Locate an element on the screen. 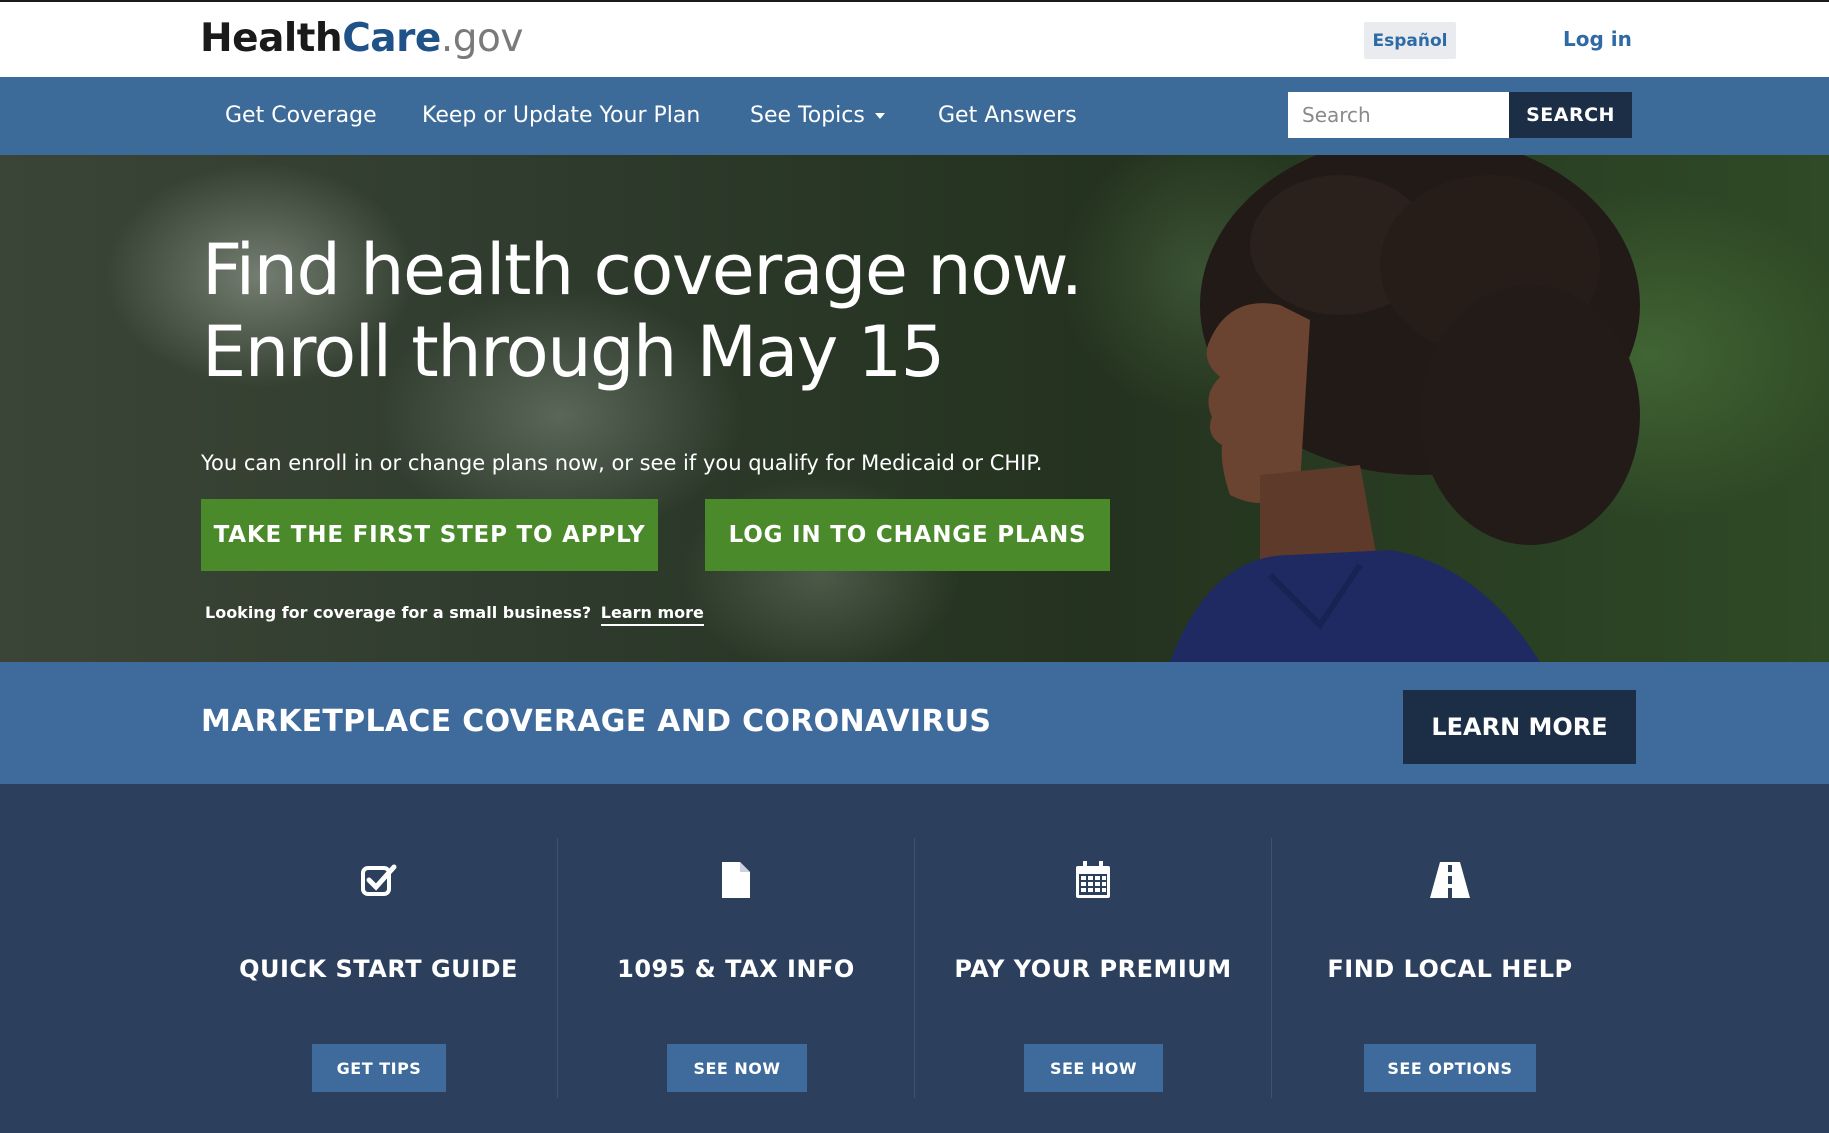 The height and width of the screenshot is (1133, 1829). card-title: PAY YOUR PREMIUM is located at coordinates (1093, 969).